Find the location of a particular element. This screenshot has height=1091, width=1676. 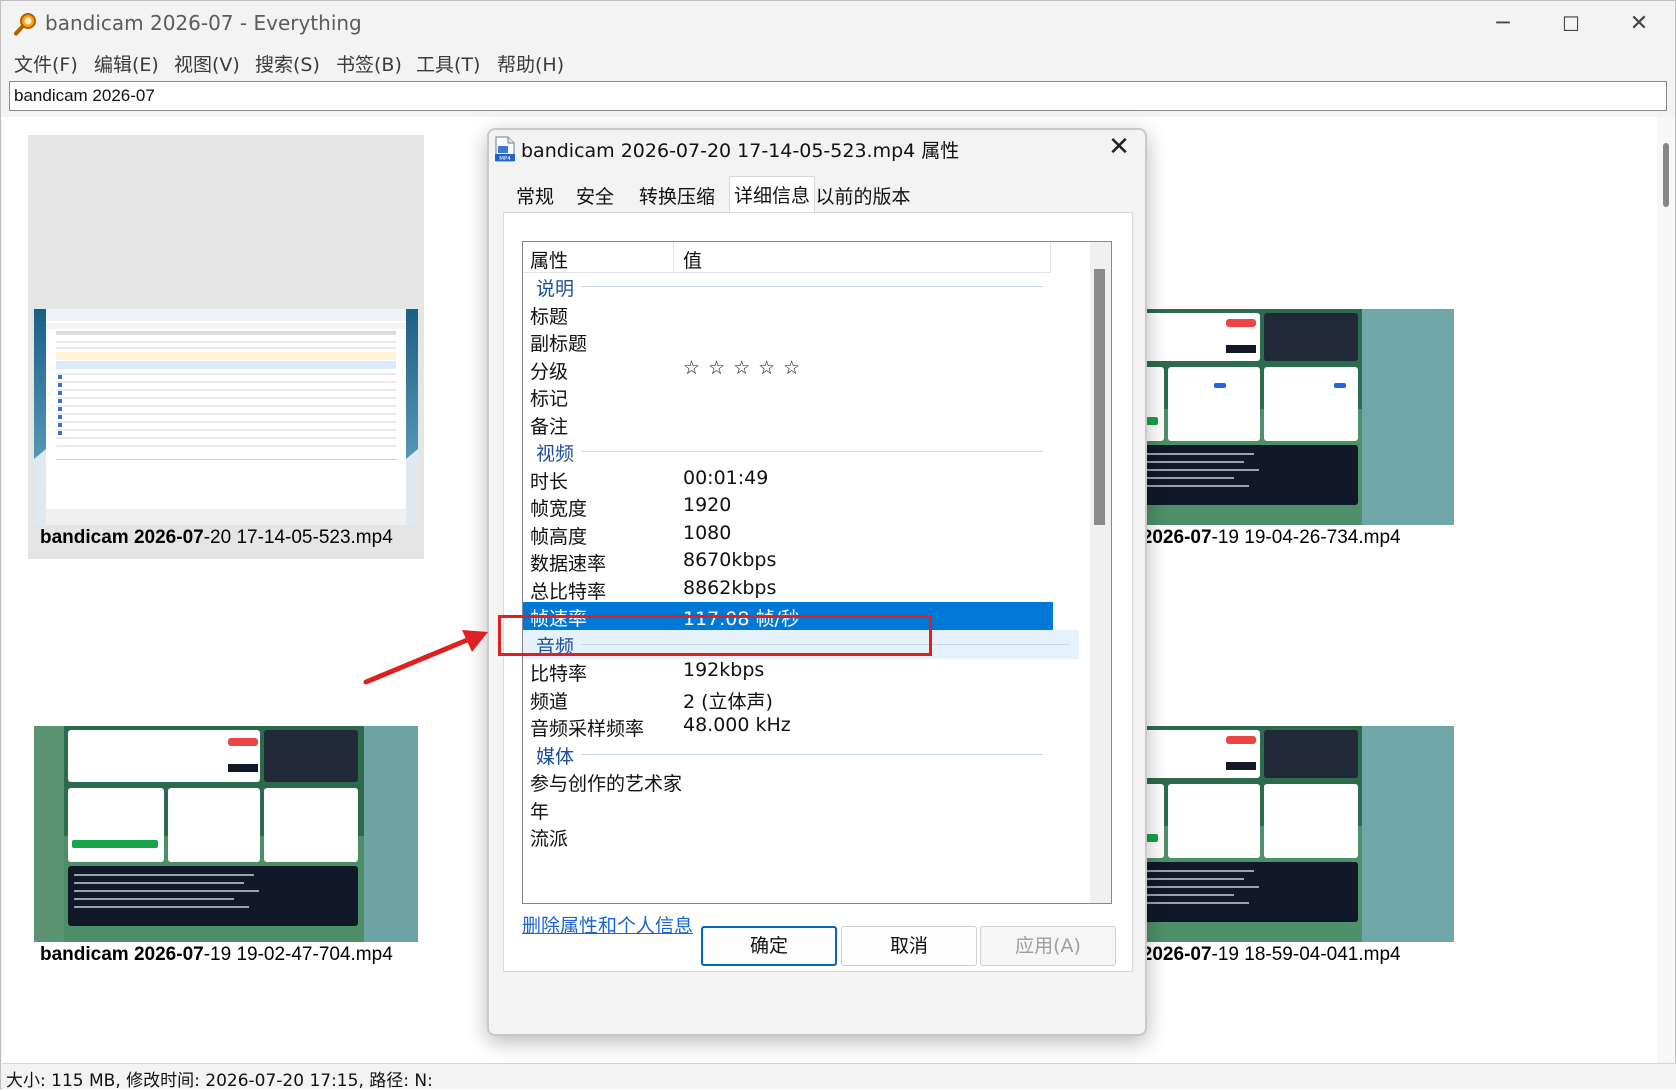

results-scrollbar is located at coordinates (1666, 590).